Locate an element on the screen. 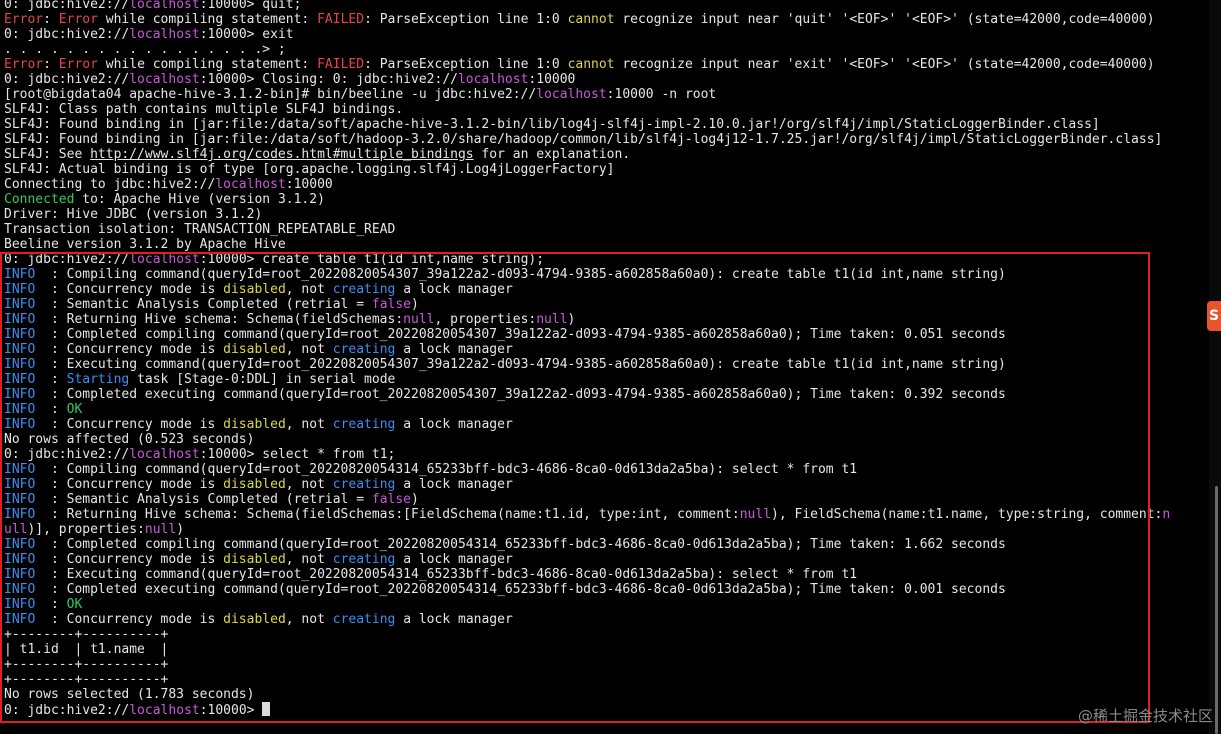 This screenshot has height=734, width=1221. terminal-text: null is located at coordinates (755, 514).